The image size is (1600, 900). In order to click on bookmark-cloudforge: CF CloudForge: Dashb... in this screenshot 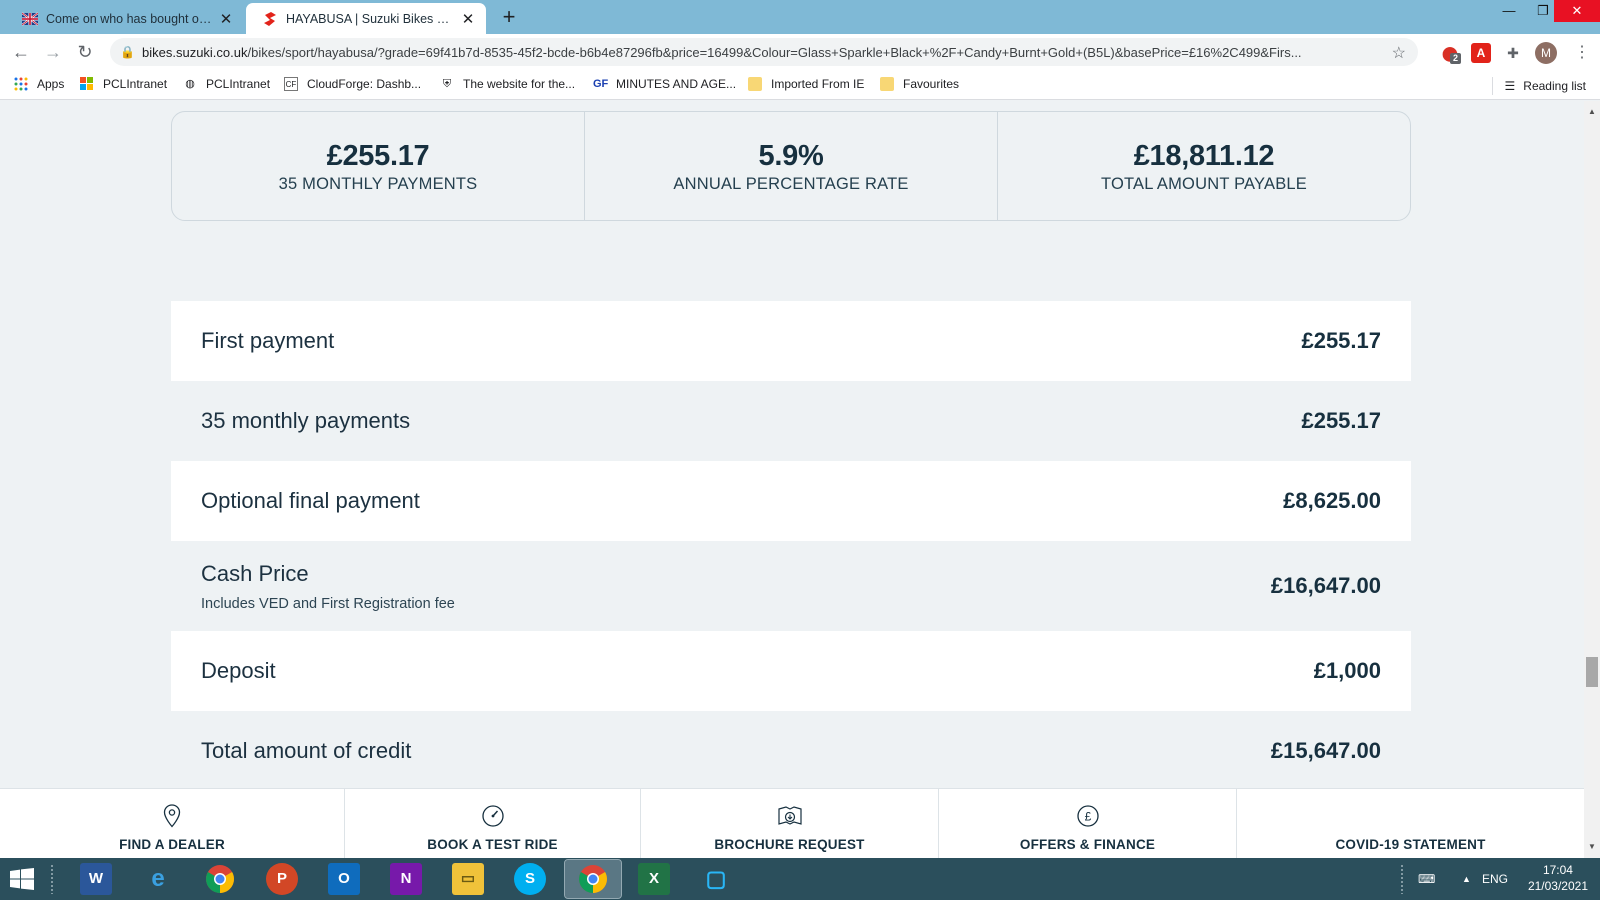, I will do `click(352, 84)`.